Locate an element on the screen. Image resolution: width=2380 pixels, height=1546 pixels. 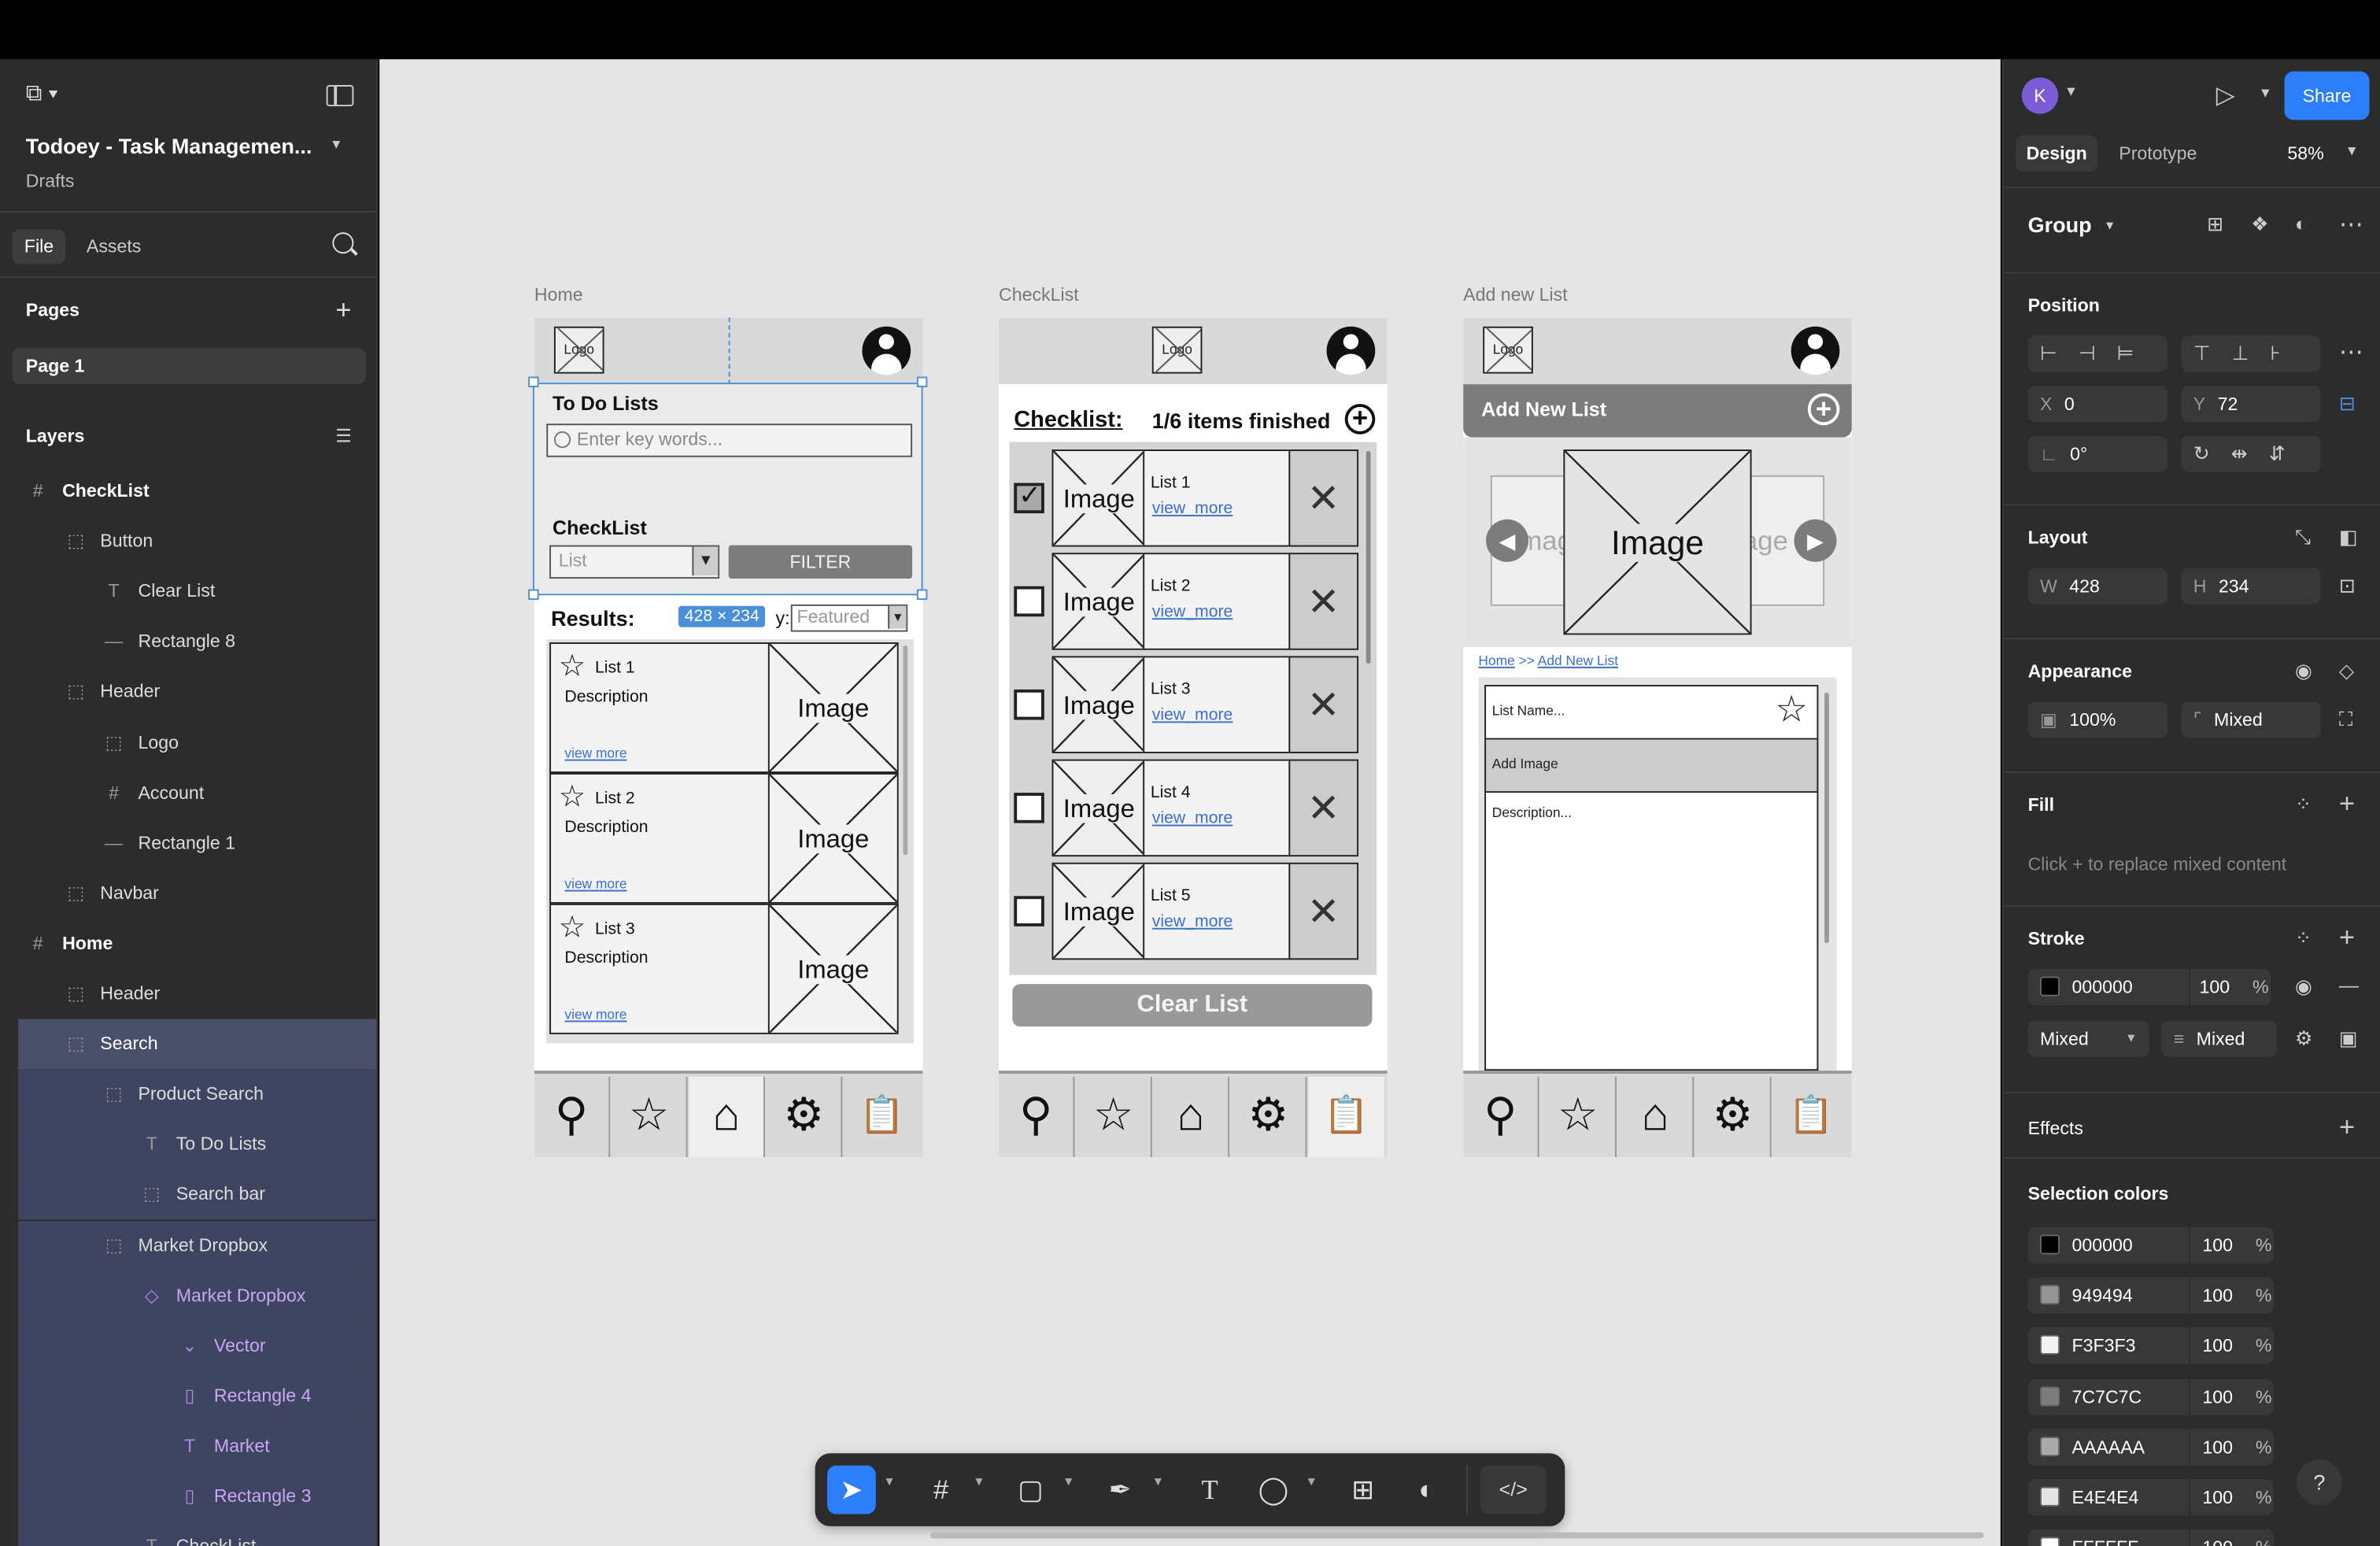
layer-row: # CheckList is located at coordinates (188, 491).